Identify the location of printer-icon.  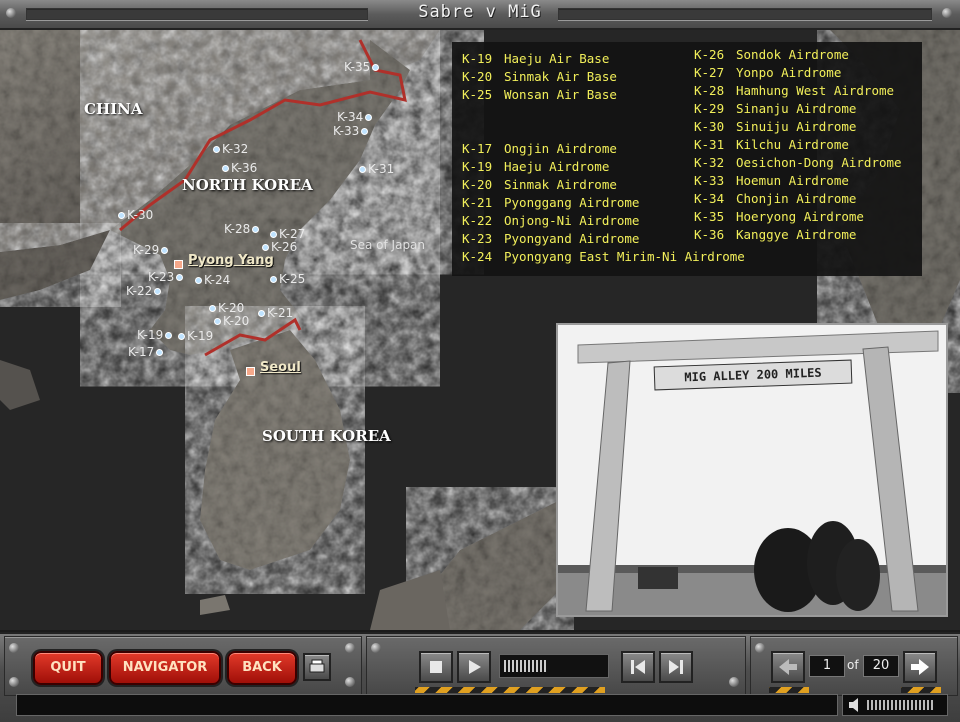
(317, 666).